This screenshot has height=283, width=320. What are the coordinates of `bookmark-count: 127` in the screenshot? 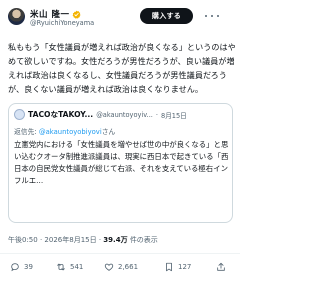 It's located at (185, 267).